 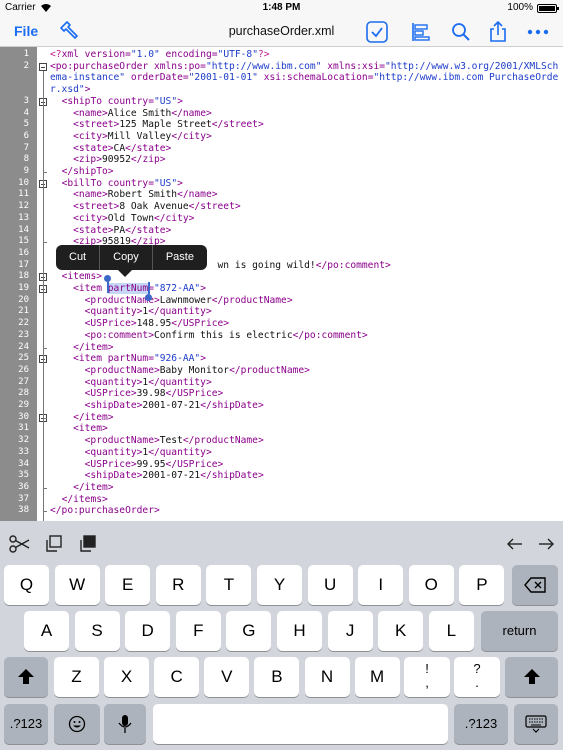 I want to click on key-p: P, so click(x=482, y=585).